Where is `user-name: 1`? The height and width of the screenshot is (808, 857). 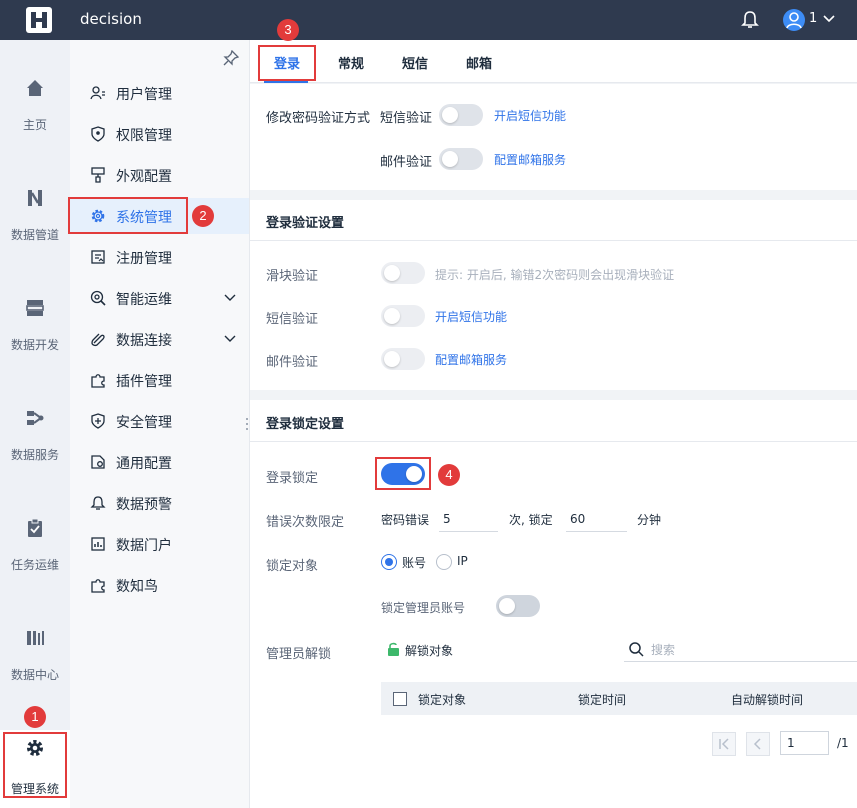 user-name: 1 is located at coordinates (813, 18).